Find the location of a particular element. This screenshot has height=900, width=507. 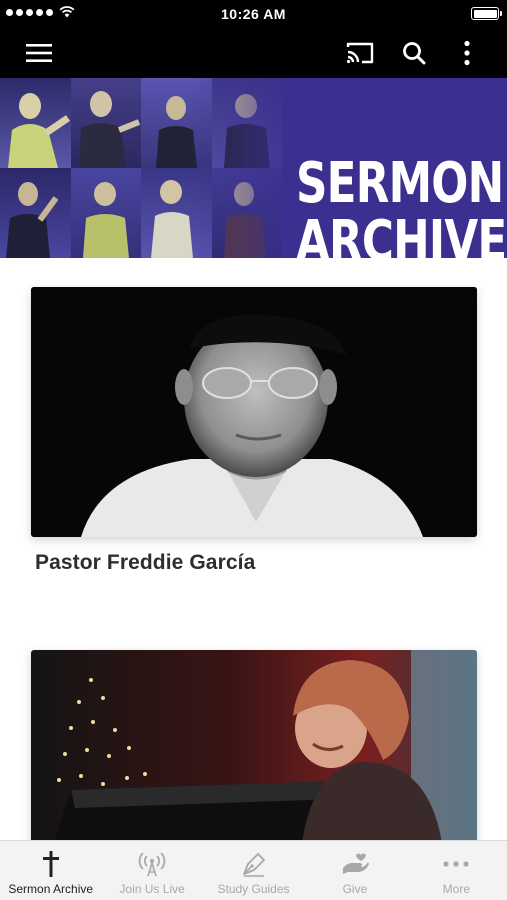

tab-more: More is located at coordinates (456, 870).